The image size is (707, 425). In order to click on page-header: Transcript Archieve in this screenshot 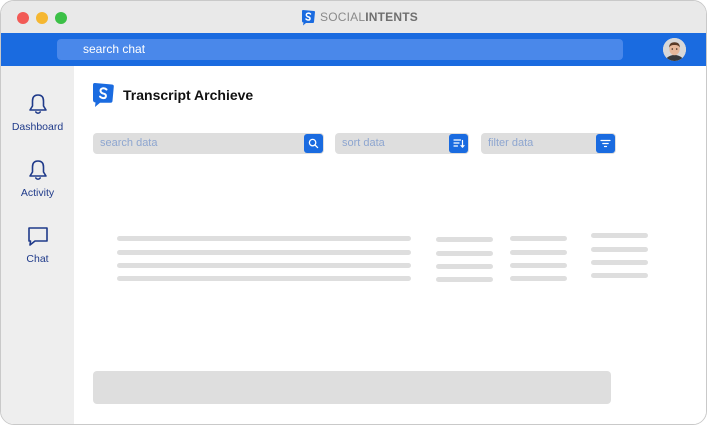, I will do `click(172, 95)`.